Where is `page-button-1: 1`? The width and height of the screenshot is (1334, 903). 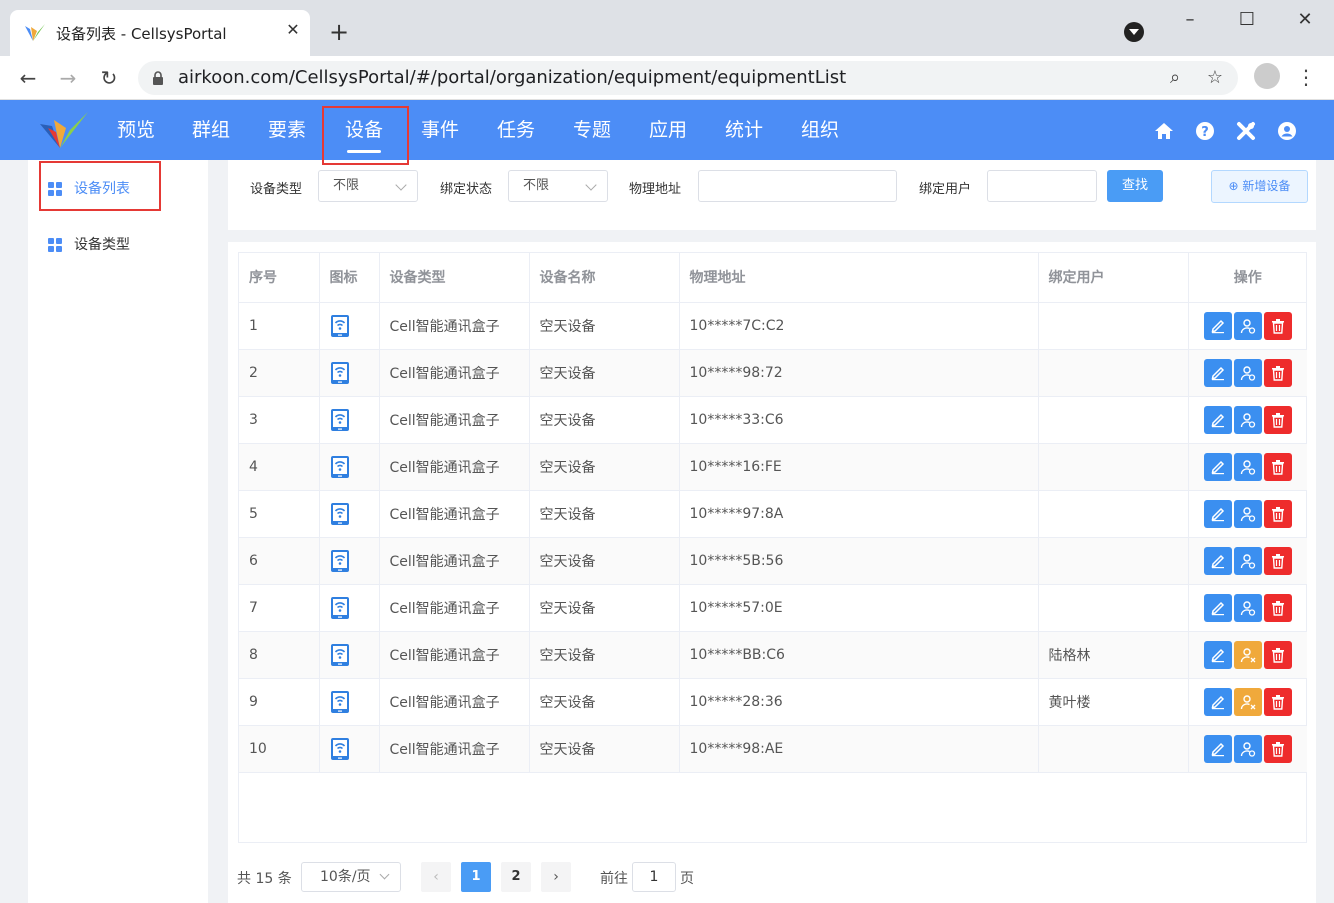 page-button-1: 1 is located at coordinates (476, 877).